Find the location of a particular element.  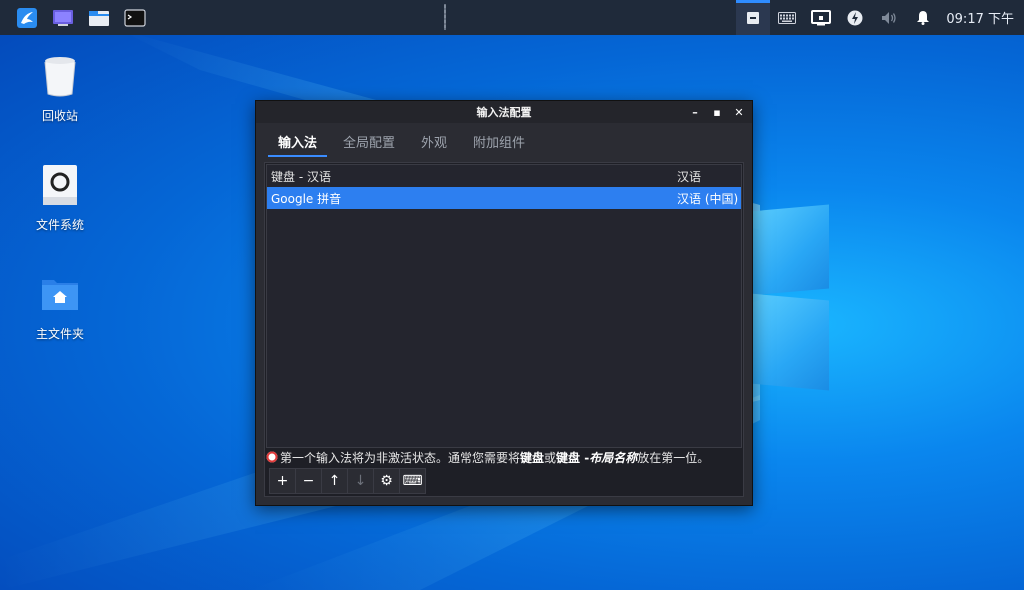

tray-volume is located at coordinates (889, 17).